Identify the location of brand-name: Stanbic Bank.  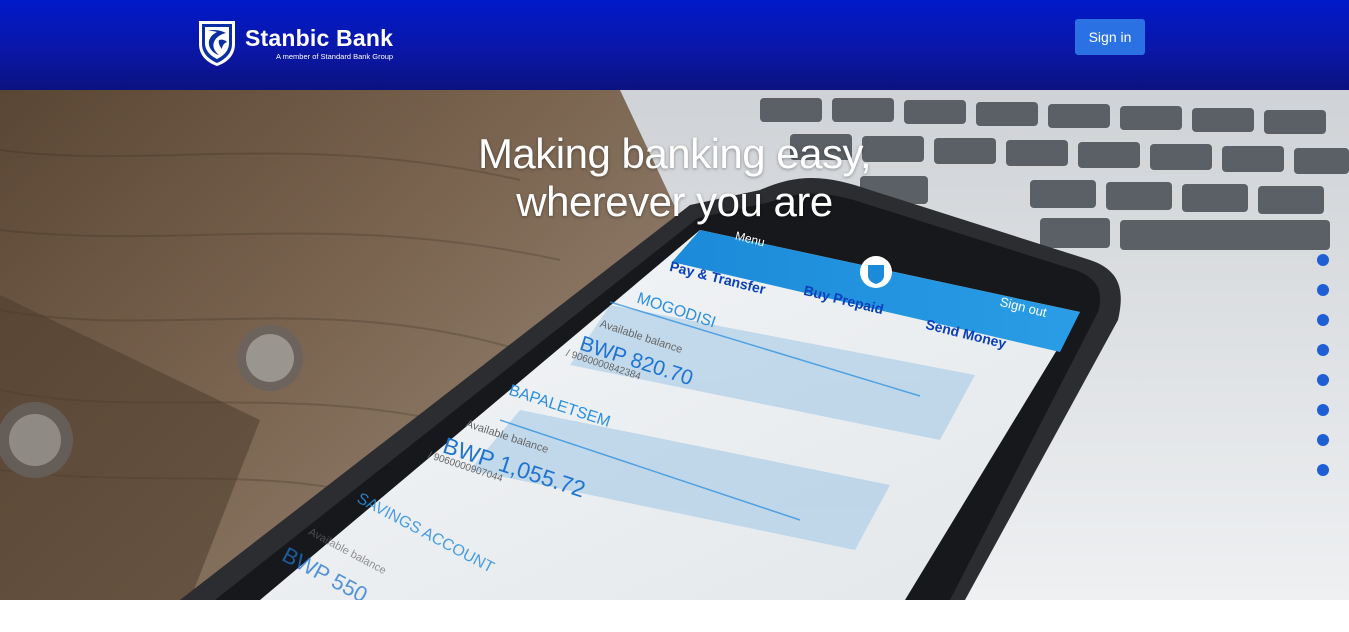
(319, 38).